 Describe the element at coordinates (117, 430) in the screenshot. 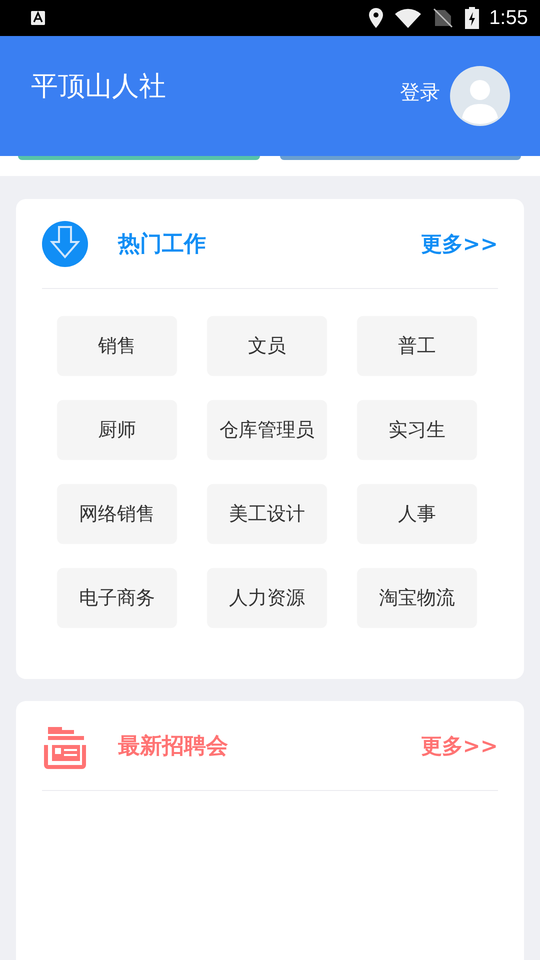

I see `job-tag: 厨师` at that location.